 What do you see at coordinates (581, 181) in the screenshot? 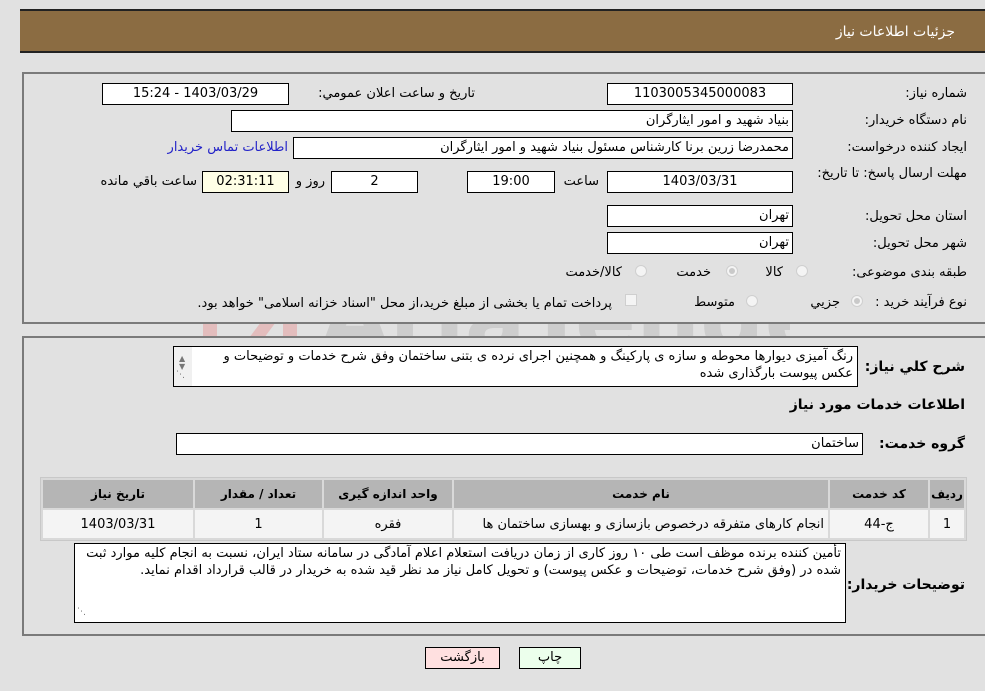
I see `deadline-time-label: ساعت` at bounding box center [581, 181].